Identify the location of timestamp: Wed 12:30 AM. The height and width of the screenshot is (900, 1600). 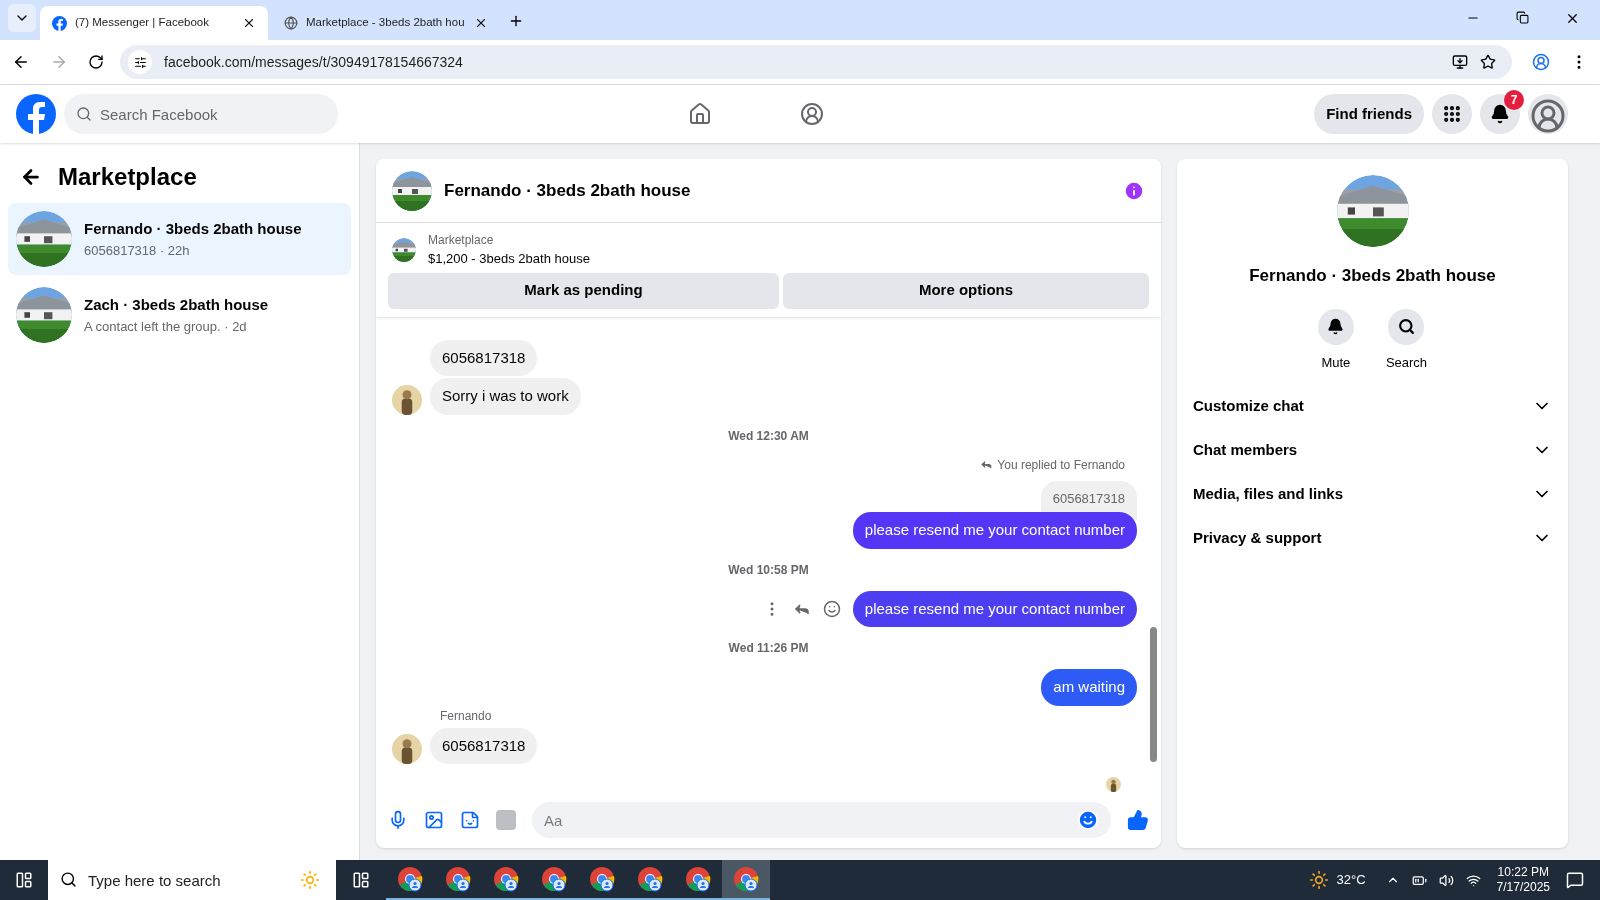
(768, 435).